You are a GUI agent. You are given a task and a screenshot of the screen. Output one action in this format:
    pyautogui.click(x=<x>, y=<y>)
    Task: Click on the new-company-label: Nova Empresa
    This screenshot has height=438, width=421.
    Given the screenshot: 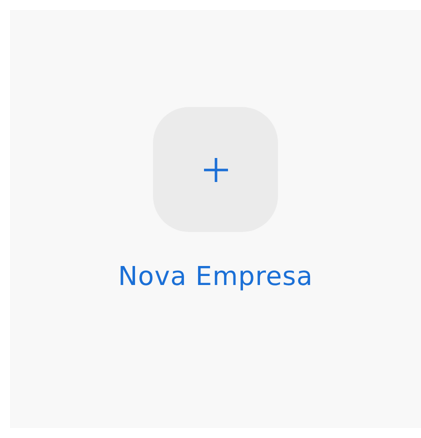 What is the action you would take?
    pyautogui.click(x=215, y=277)
    